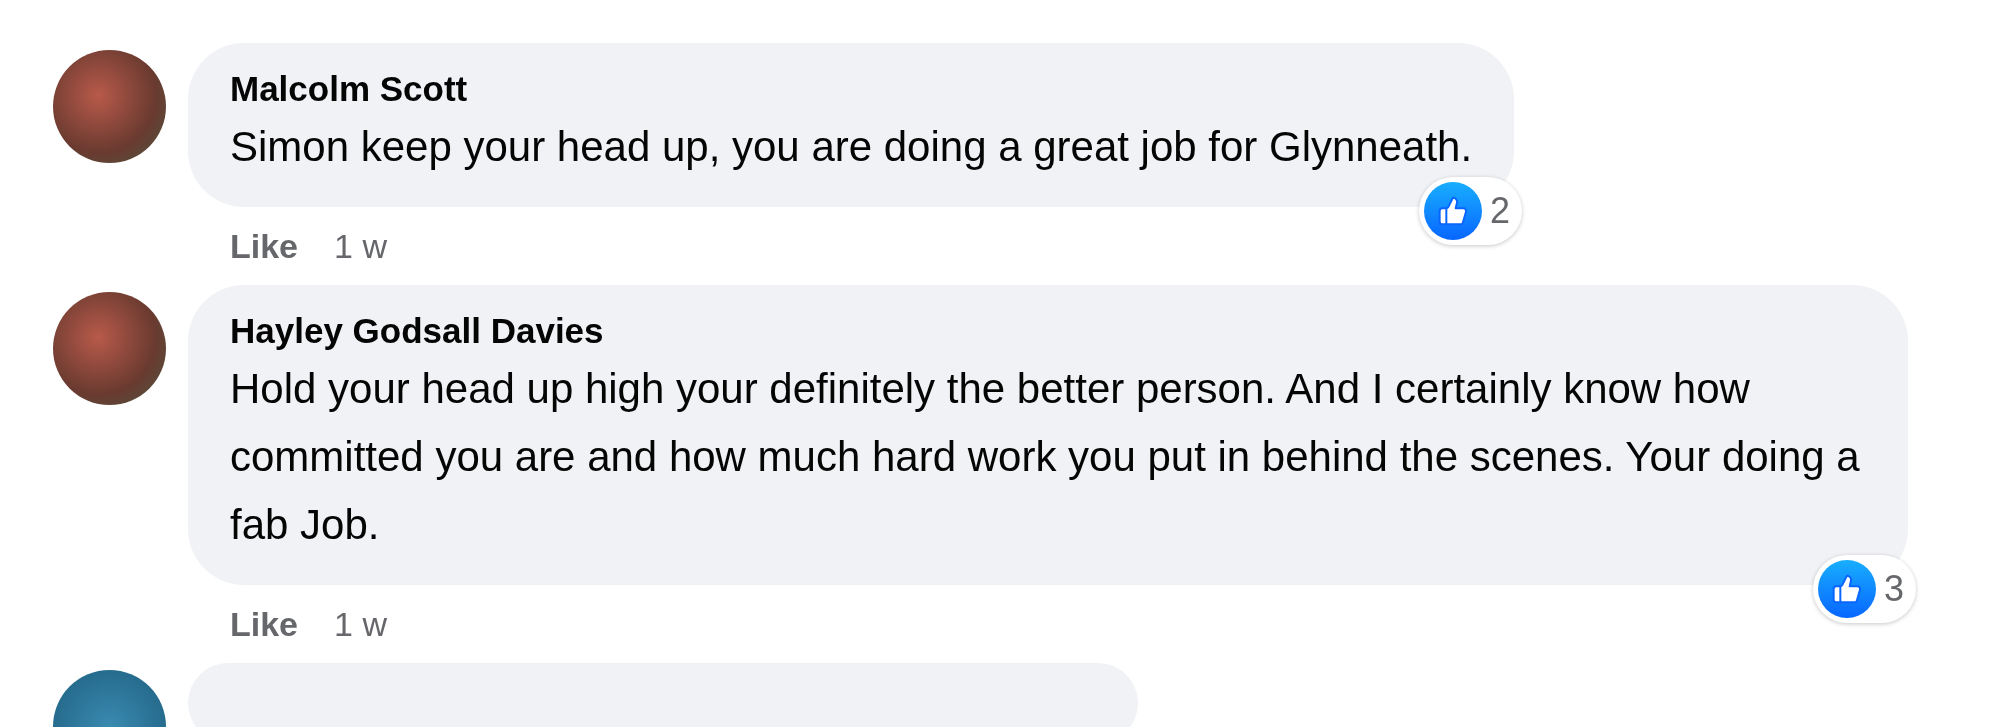 The width and height of the screenshot is (2000, 727). Describe the element at coordinates (1500, 211) in the screenshot. I see `reaction-number: 2` at that location.